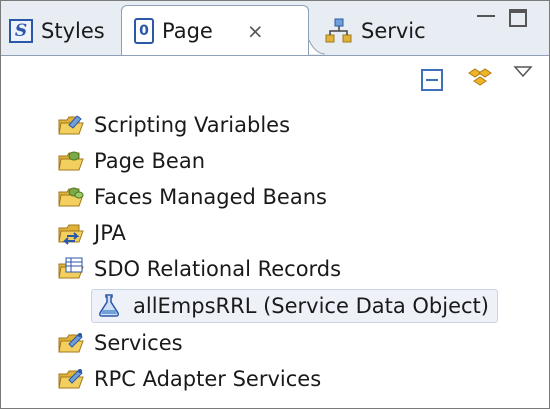 This screenshot has width=550, height=409. I want to click on services-tab-icon, so click(338, 30).